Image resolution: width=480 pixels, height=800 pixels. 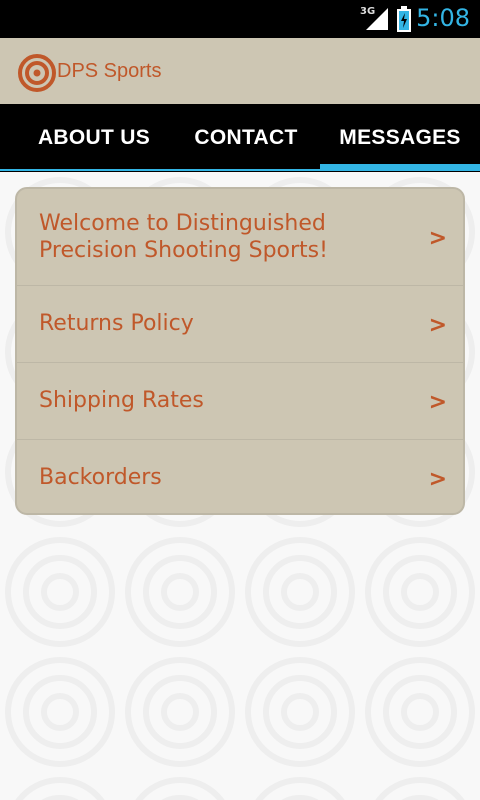 What do you see at coordinates (109, 71) in the screenshot?
I see `app-title: DPS Sports` at bounding box center [109, 71].